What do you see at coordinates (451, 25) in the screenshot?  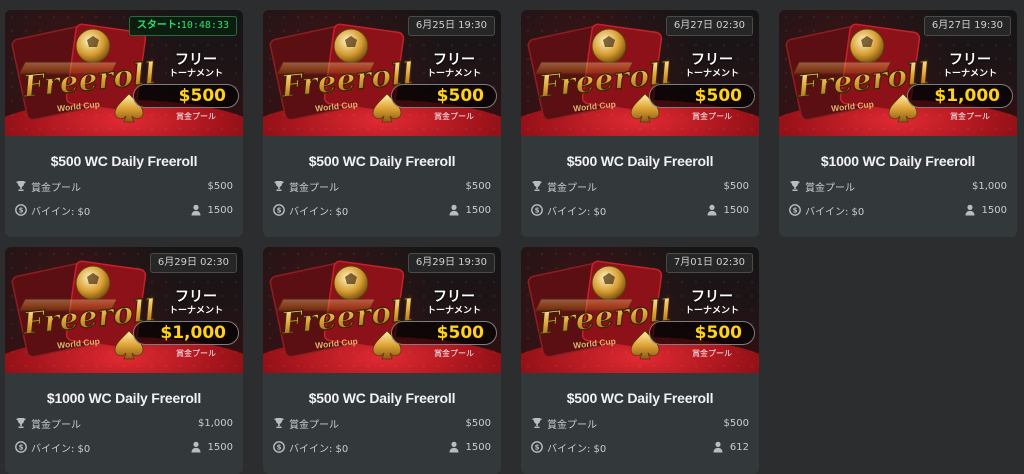 I see `badge-value: 6月25日 19:30` at bounding box center [451, 25].